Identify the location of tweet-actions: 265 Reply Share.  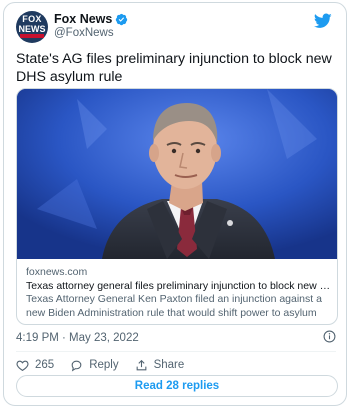
(100, 365).